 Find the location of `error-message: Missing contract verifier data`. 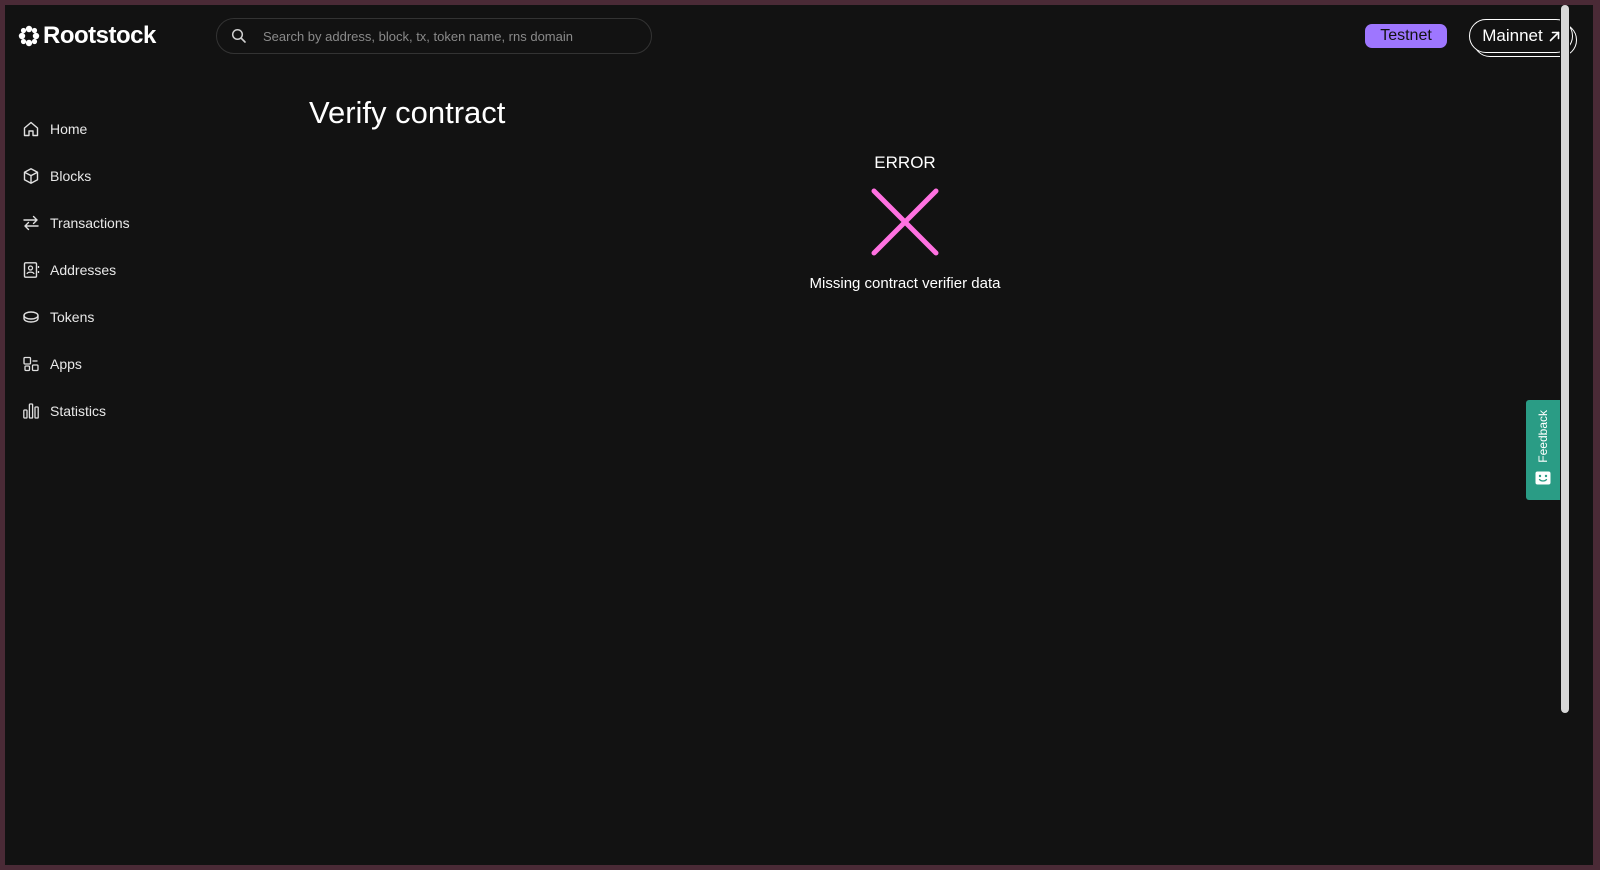

error-message: Missing contract verifier data is located at coordinates (905, 283).